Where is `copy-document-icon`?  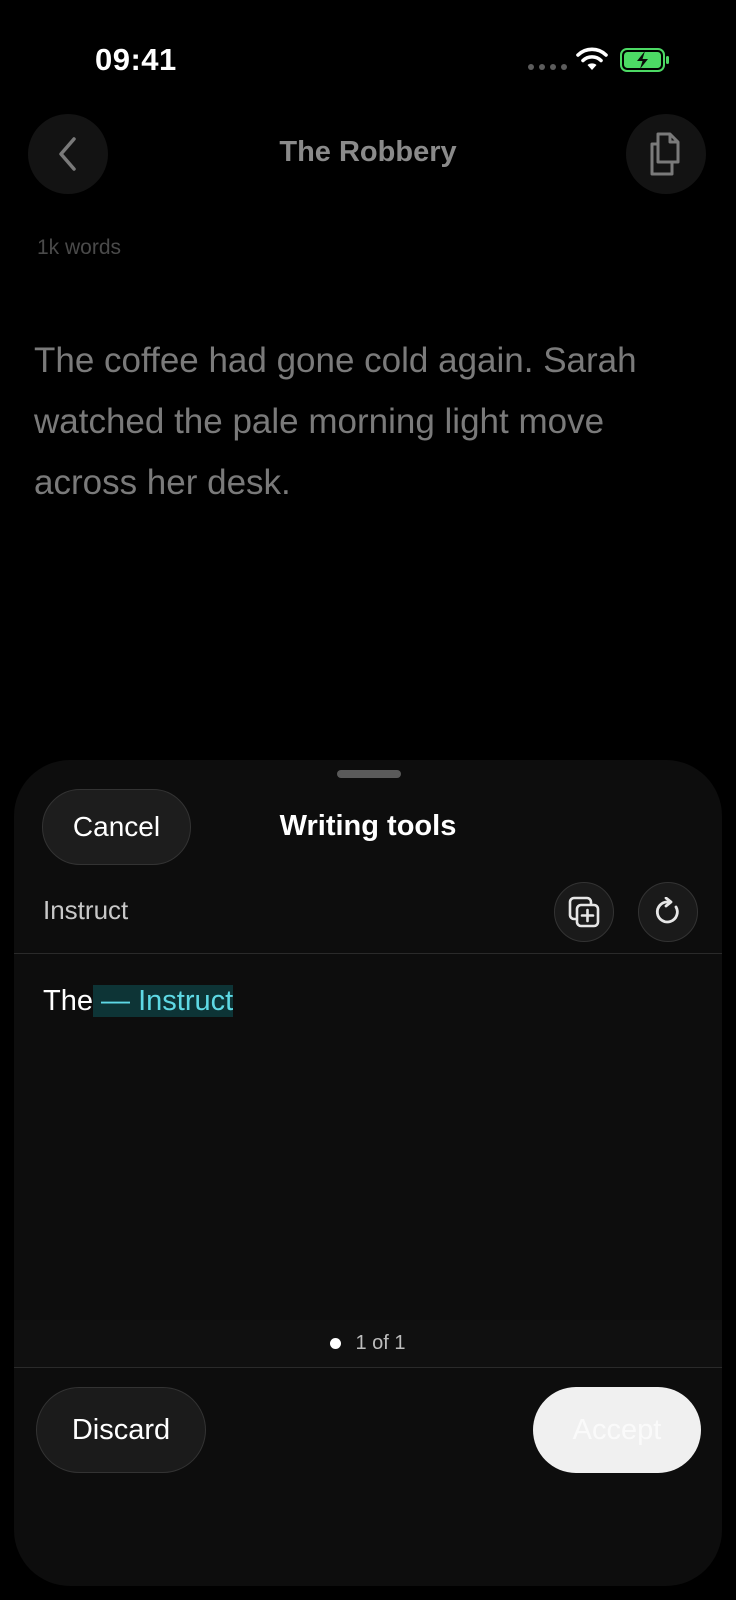 copy-document-icon is located at coordinates (665, 154).